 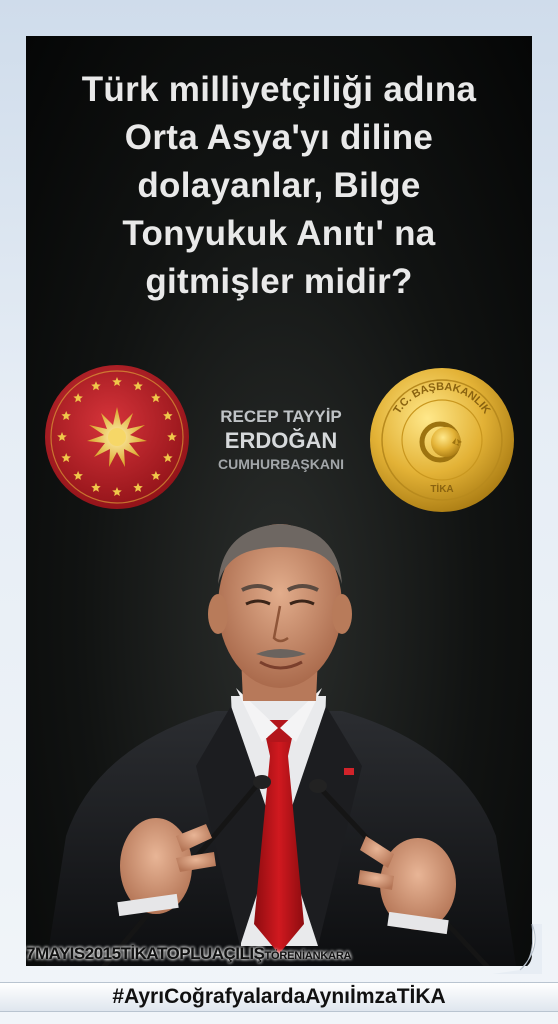 What do you see at coordinates (442, 440) in the screenshot?
I see `tika-gold-seal-icon: T.C. BAŞBAKANLIK TİKA` at bounding box center [442, 440].